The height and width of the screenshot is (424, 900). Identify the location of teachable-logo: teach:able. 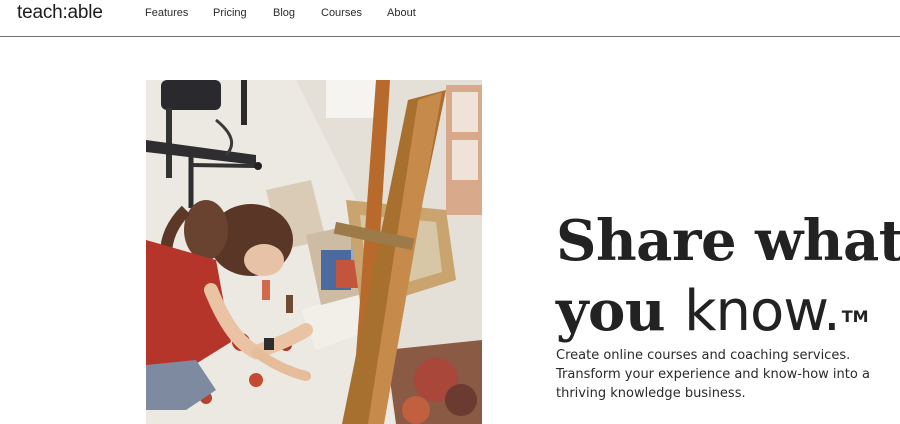
(60, 13).